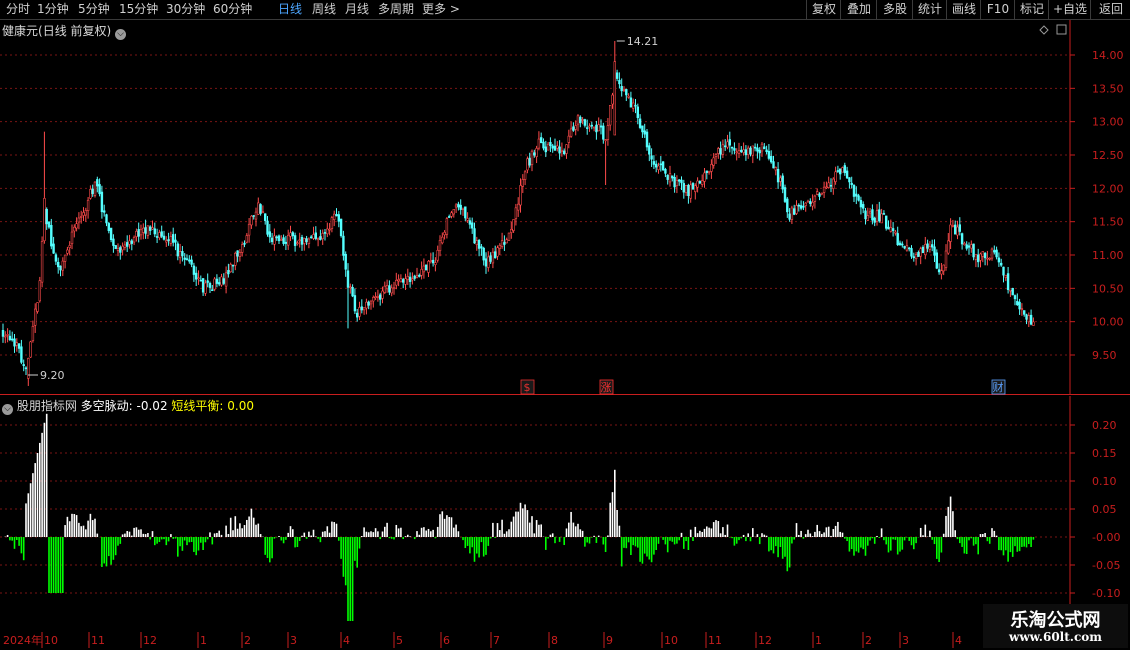 This screenshot has width=1130, height=650. Describe the element at coordinates (1031, 9) in the screenshot. I see `btn-mark: 标记` at that location.